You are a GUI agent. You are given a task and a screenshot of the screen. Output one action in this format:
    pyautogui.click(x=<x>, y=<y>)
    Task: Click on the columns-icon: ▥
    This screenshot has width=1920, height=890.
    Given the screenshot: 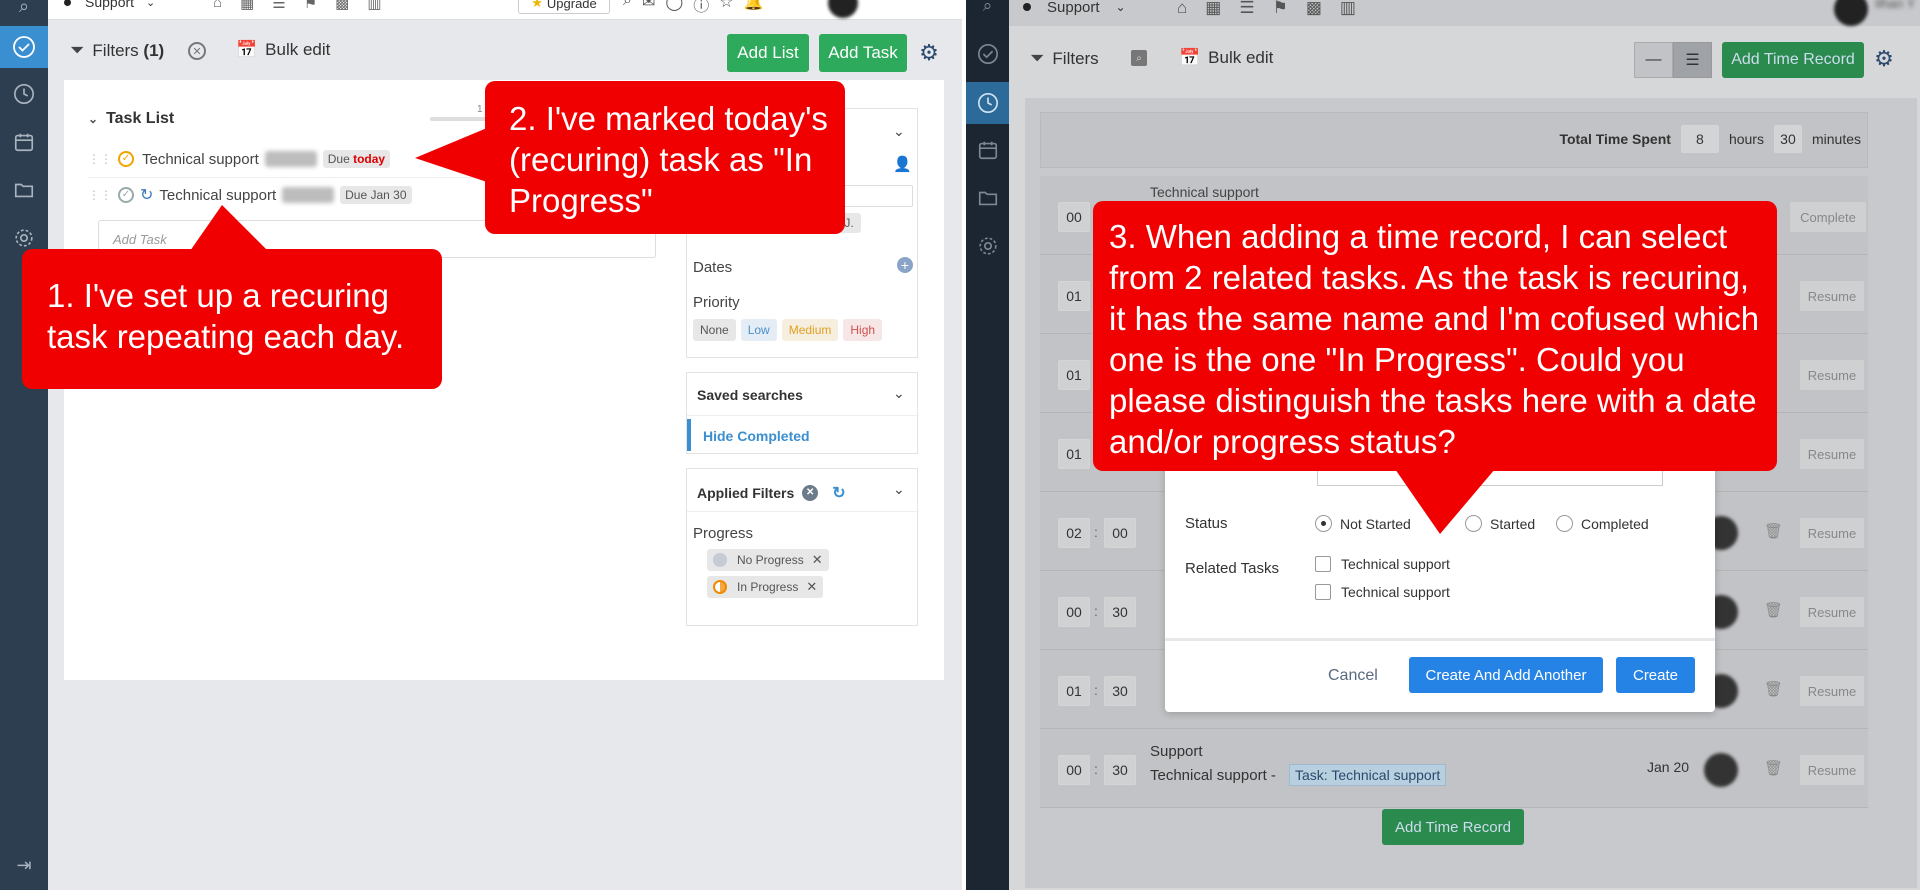 What is the action you would take?
    pyautogui.click(x=374, y=6)
    